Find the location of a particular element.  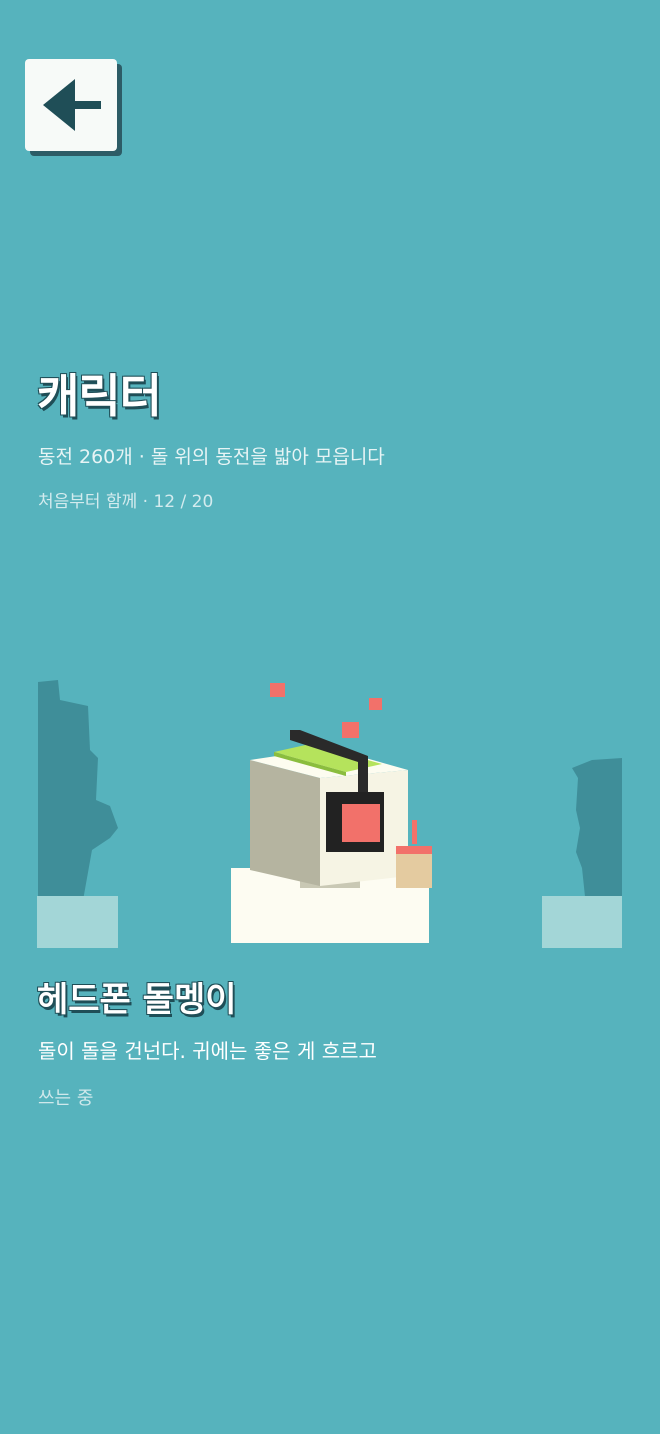

next-character-silhouette is located at coordinates (582, 853).